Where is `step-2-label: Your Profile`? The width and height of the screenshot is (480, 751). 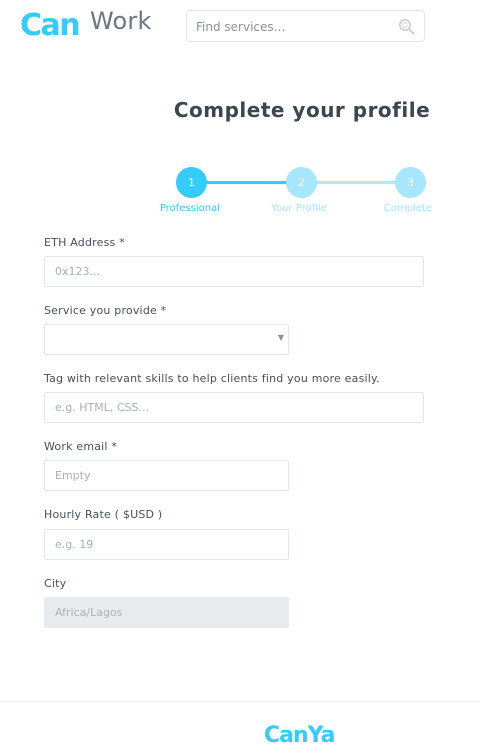
step-2-label: Your Profile is located at coordinates (299, 208).